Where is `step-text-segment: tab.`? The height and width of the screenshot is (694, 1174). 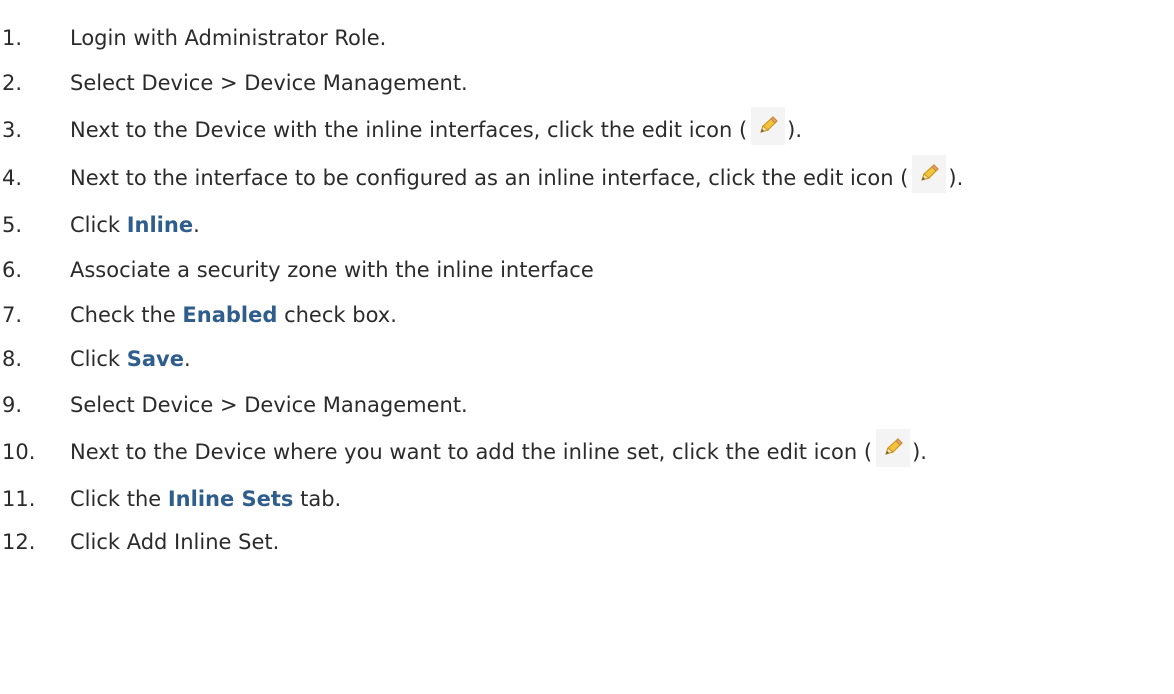 step-text-segment: tab. is located at coordinates (317, 499).